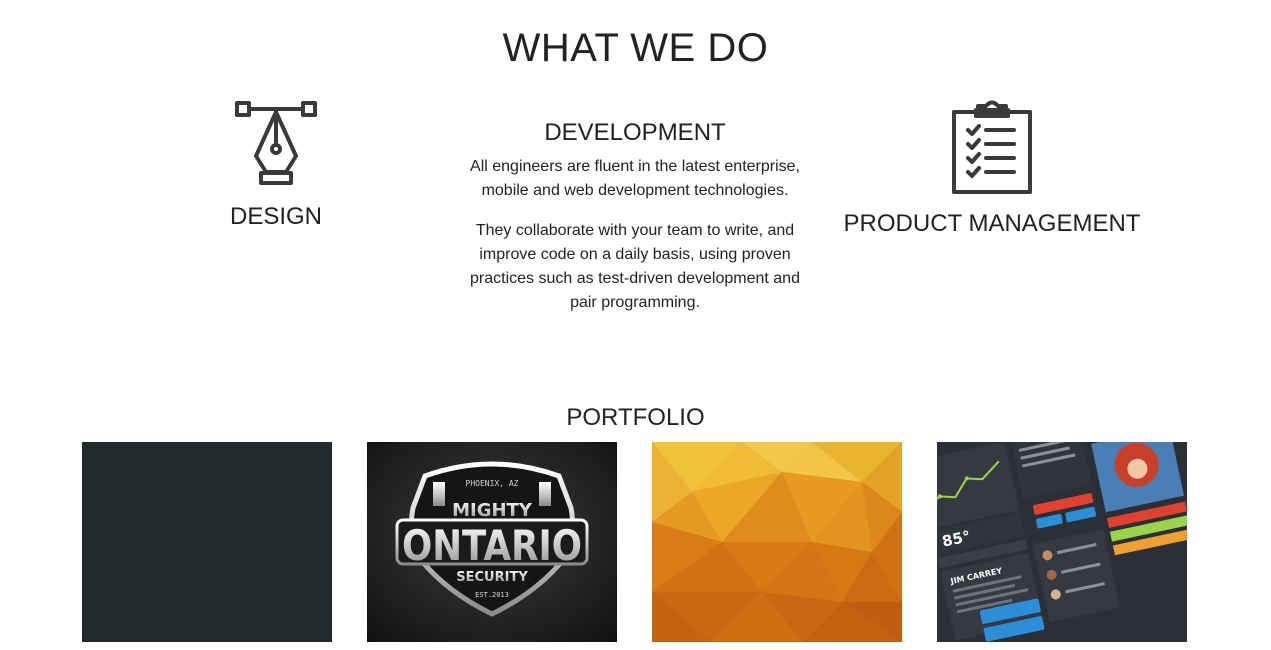  I want to click on ui-kit-image: 85° JIM CARREY, so click(1062, 542).